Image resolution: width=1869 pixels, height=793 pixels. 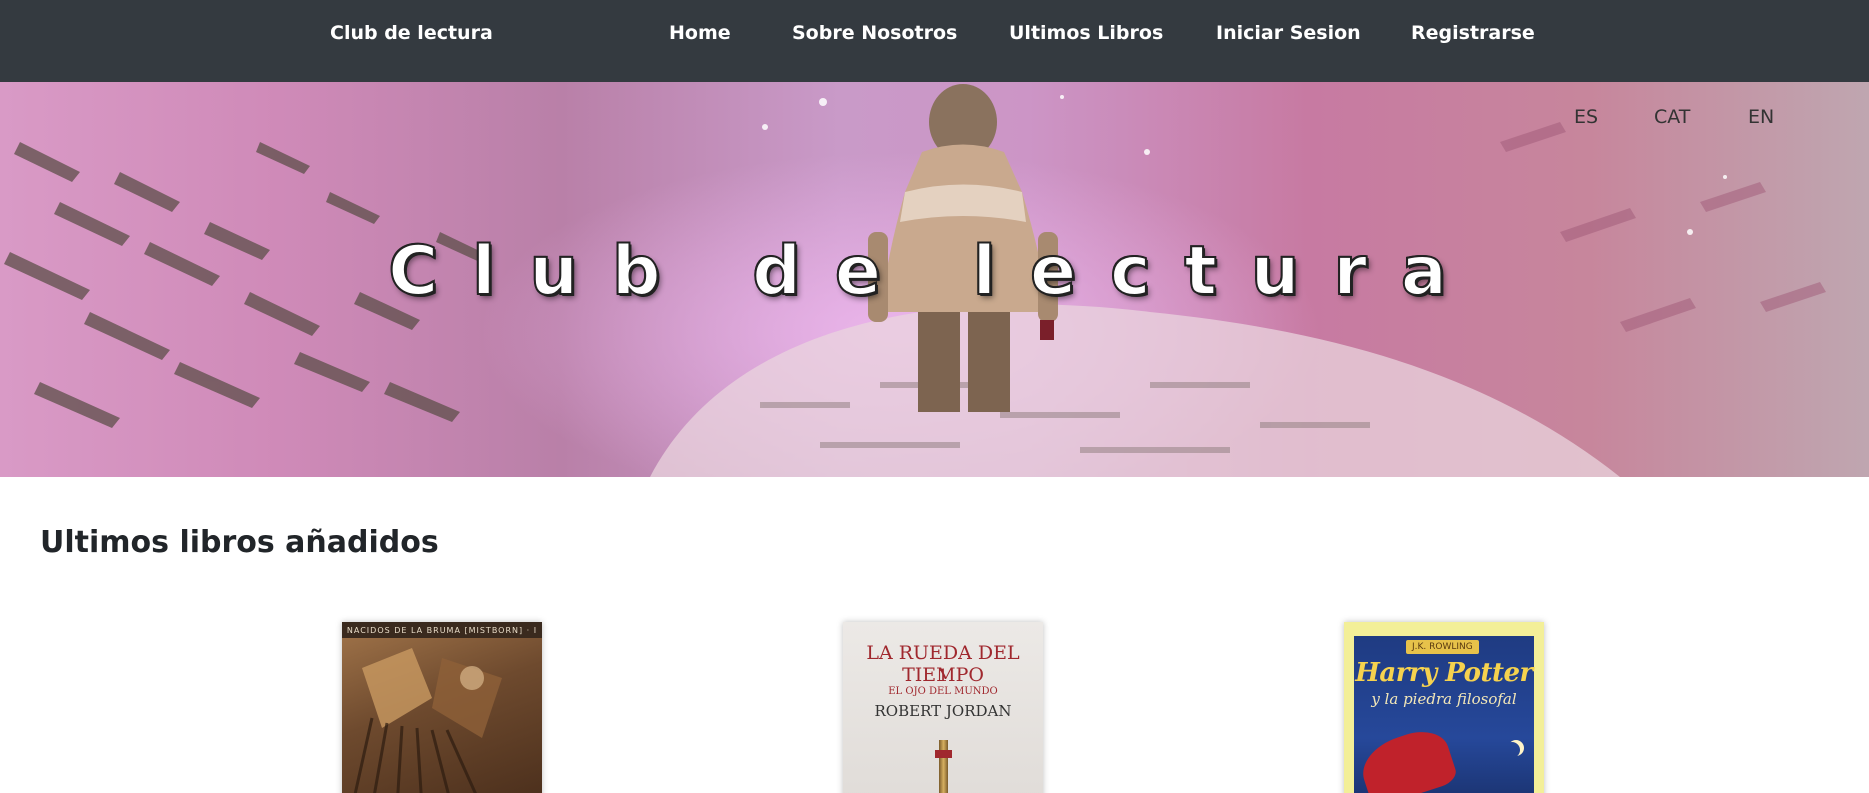 I want to click on book-author: ROBERT JORDAN, so click(x=943, y=711).